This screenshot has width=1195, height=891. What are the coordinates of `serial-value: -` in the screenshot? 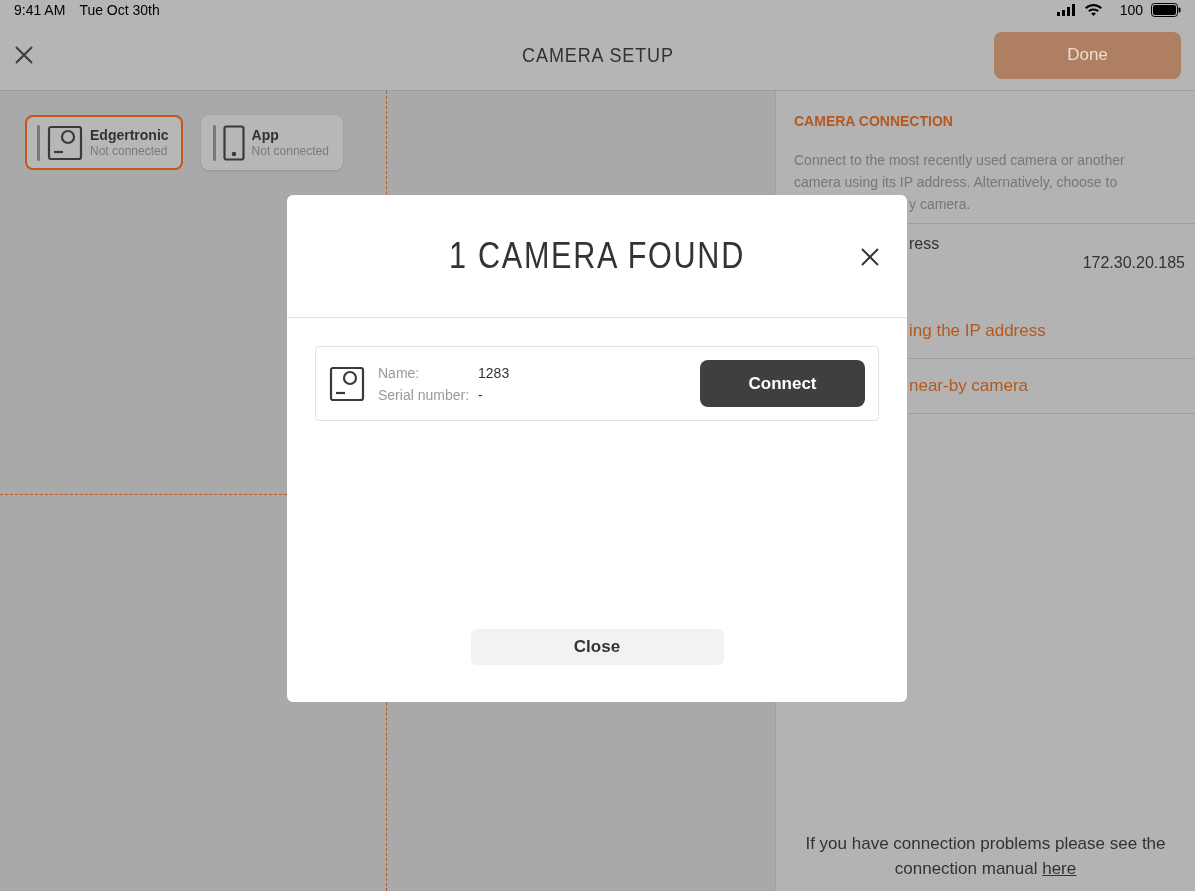 It's located at (481, 395).